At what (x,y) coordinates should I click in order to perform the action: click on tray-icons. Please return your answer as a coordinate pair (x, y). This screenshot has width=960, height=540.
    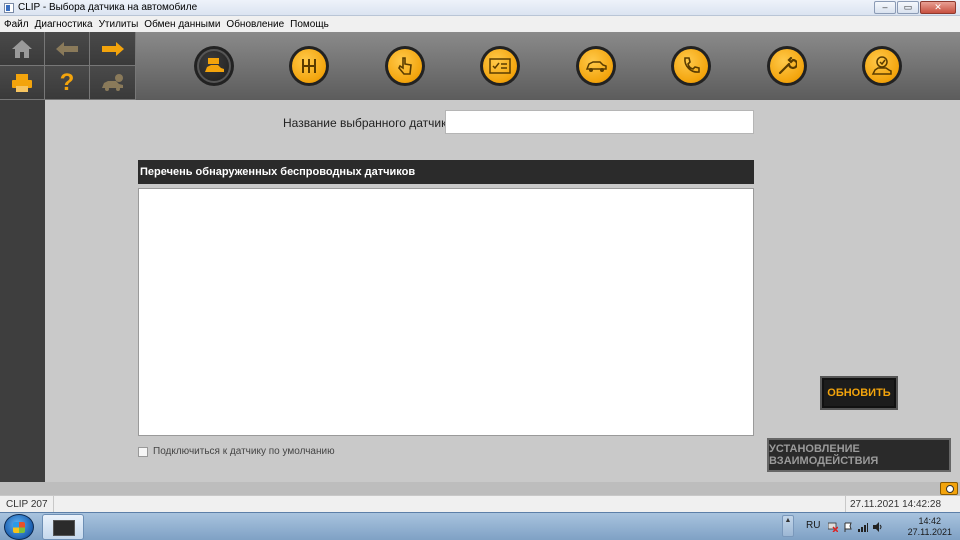
    Looking at the image, I should click on (855, 527).